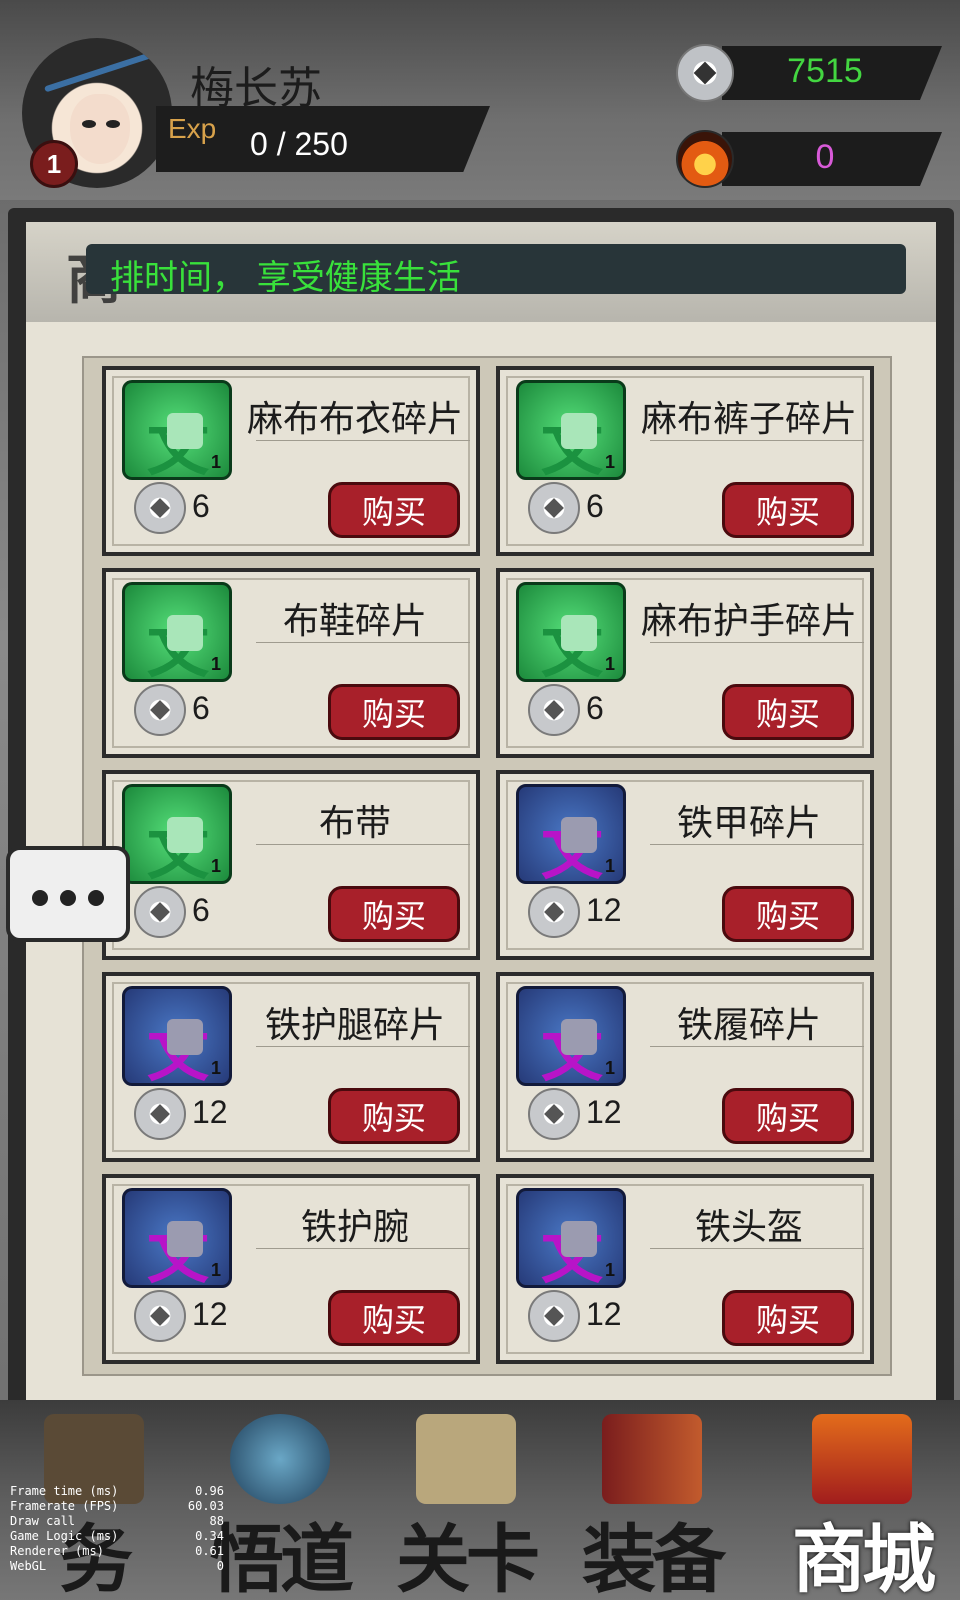 The width and height of the screenshot is (960, 1600). I want to click on nav-item-equipment: 装备, so click(652, 1500).